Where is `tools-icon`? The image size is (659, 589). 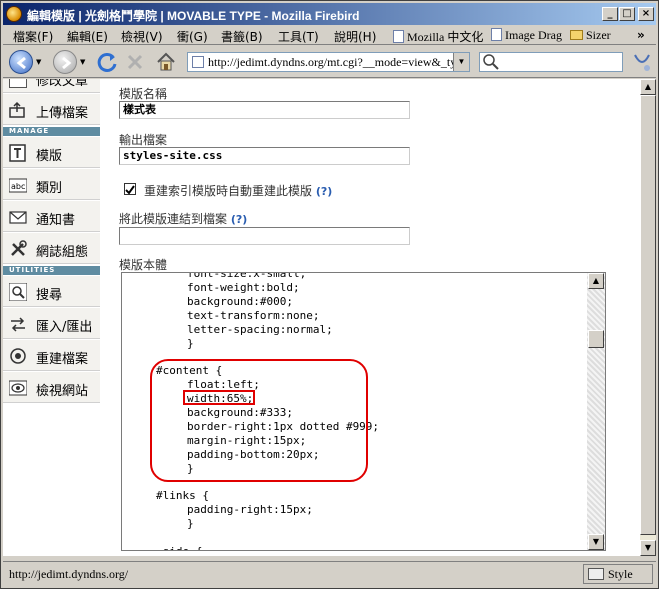 tools-icon is located at coordinates (19, 248).